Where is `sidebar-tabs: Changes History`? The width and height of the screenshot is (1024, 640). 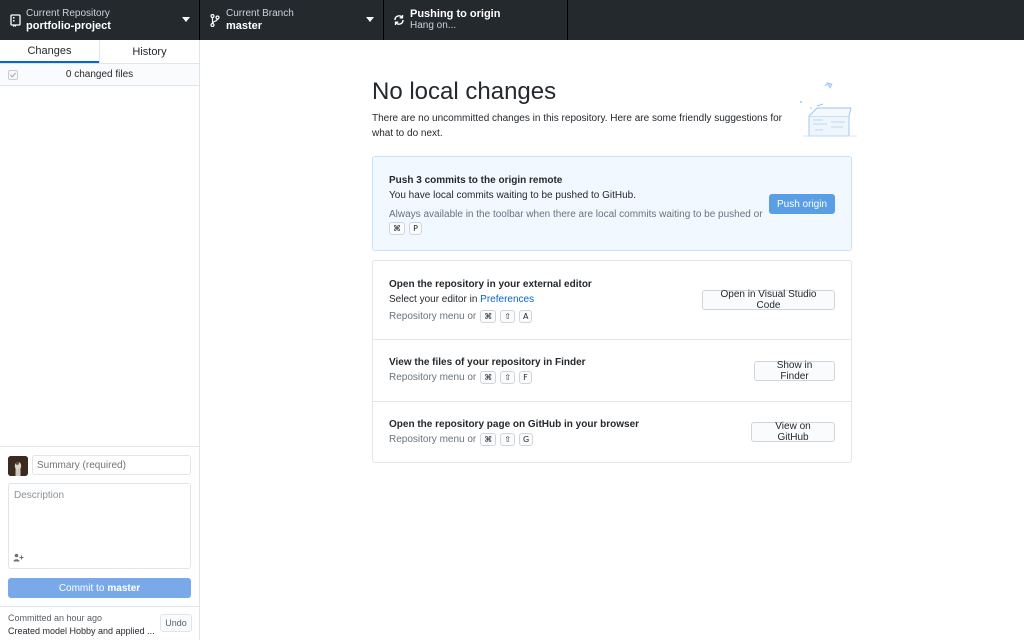 sidebar-tabs: Changes History is located at coordinates (99, 52).